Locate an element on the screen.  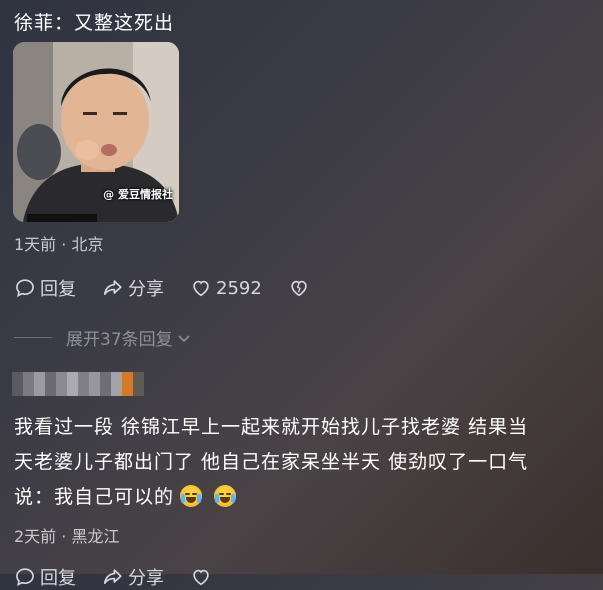
broken-heart-icon is located at coordinates (299, 288).